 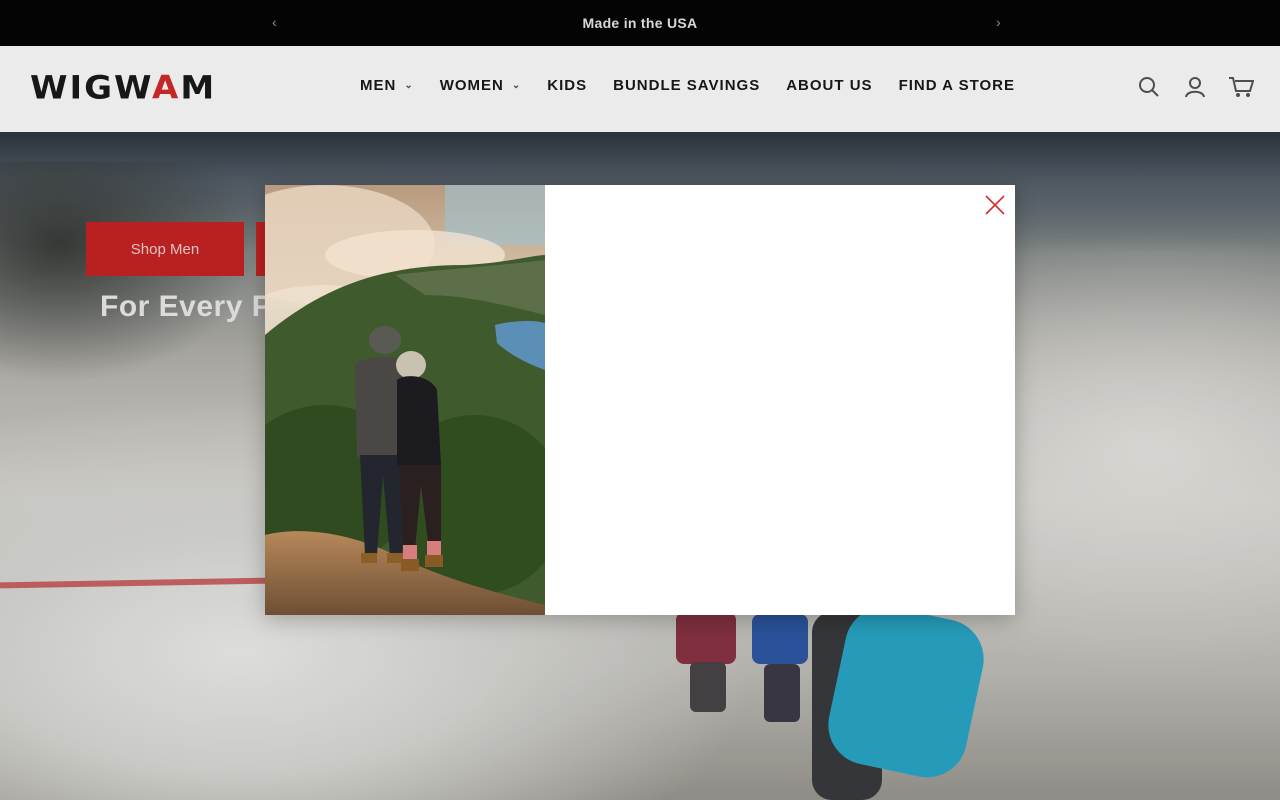 I want to click on modal-image, so click(x=405, y=400).